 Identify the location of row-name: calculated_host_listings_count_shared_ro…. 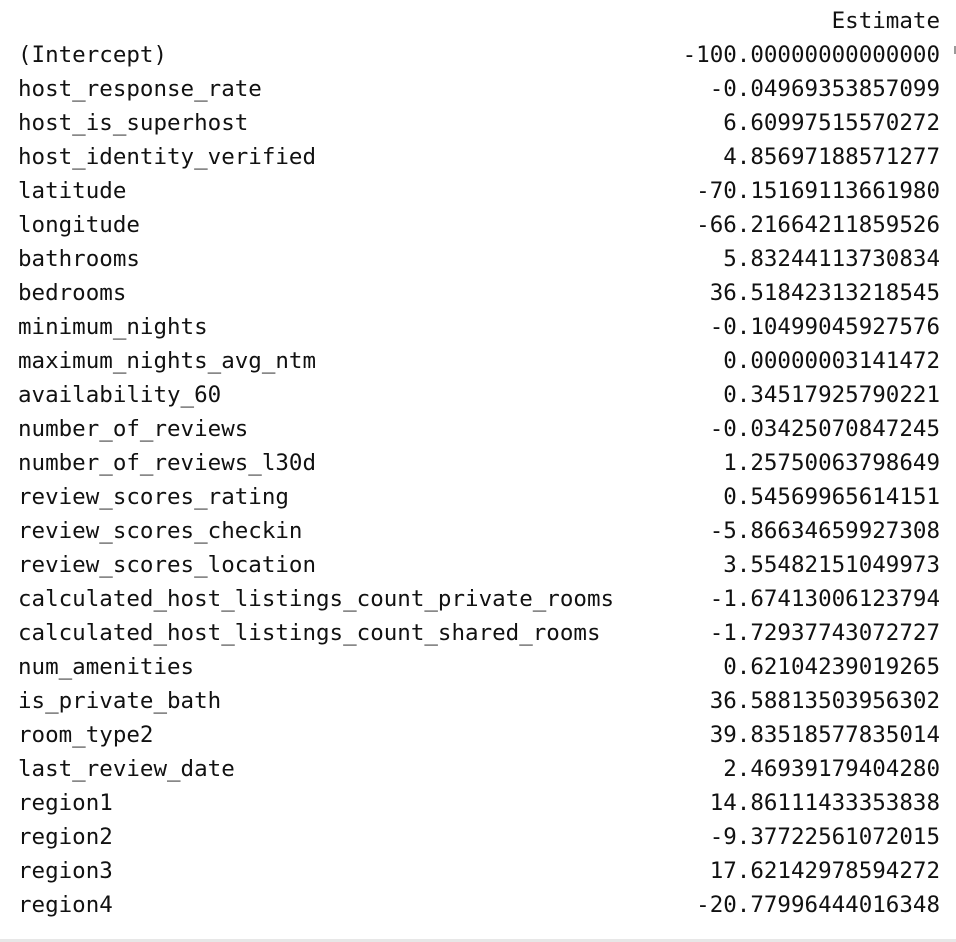
(309, 633).